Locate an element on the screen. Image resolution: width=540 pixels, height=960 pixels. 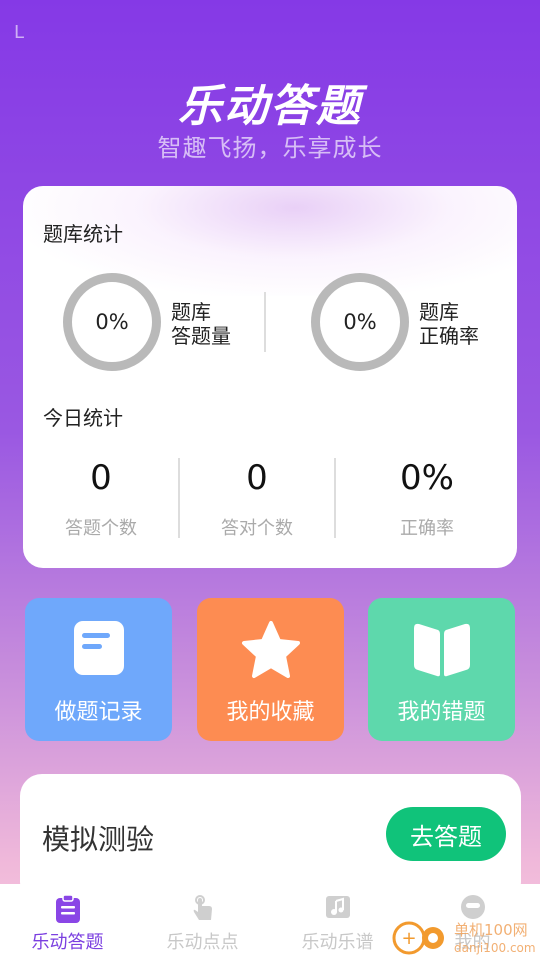
bank-accuracy-label-line2: 正确率 is located at coordinates (449, 336).